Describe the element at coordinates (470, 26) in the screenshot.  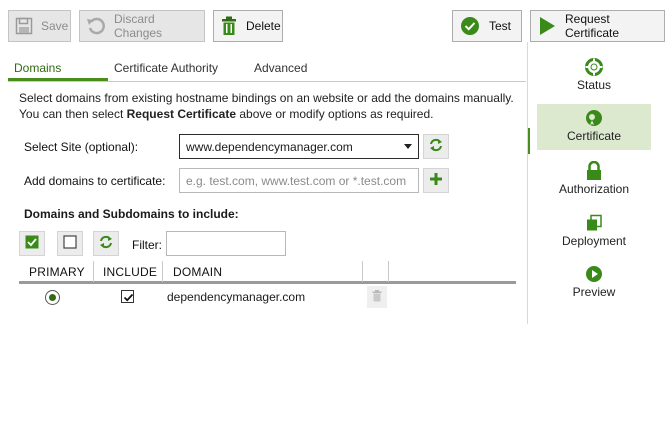
I see `check-circle-icon` at that location.